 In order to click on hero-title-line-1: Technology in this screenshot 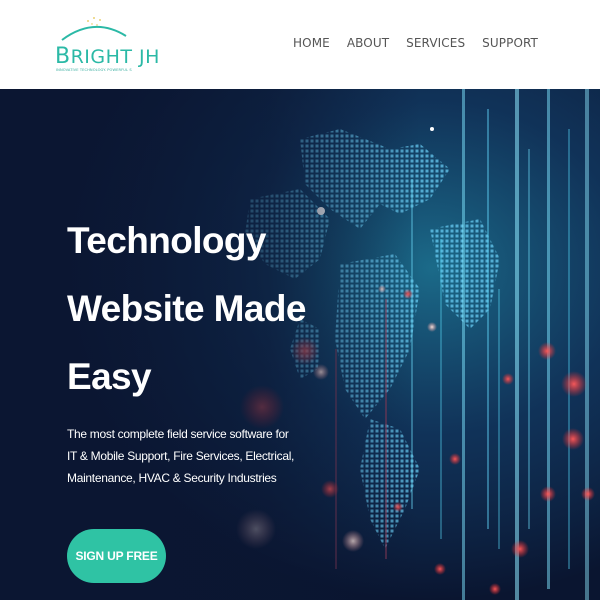, I will do `click(166, 240)`.